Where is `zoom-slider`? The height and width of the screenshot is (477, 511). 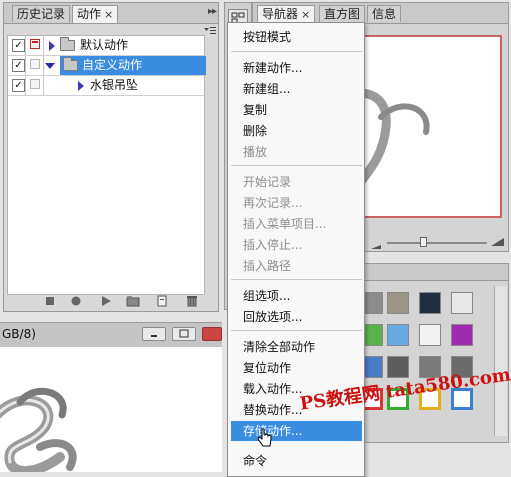
zoom-slider is located at coordinates (437, 243).